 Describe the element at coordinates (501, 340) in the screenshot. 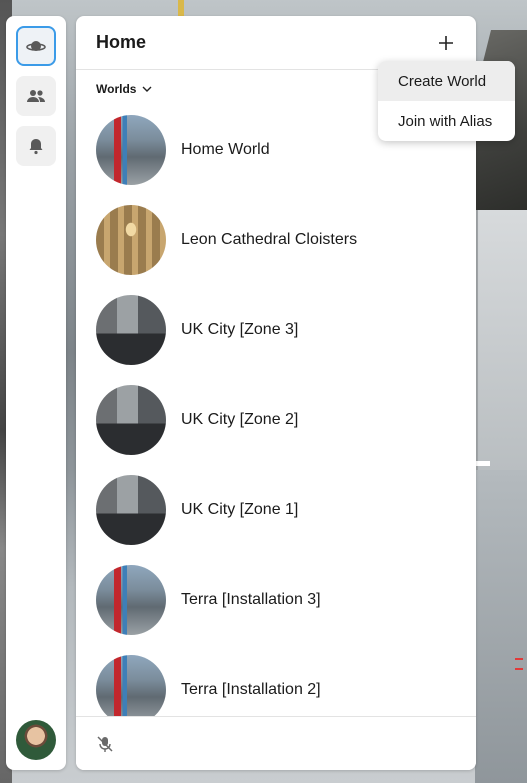

I see `scene-panel` at that location.